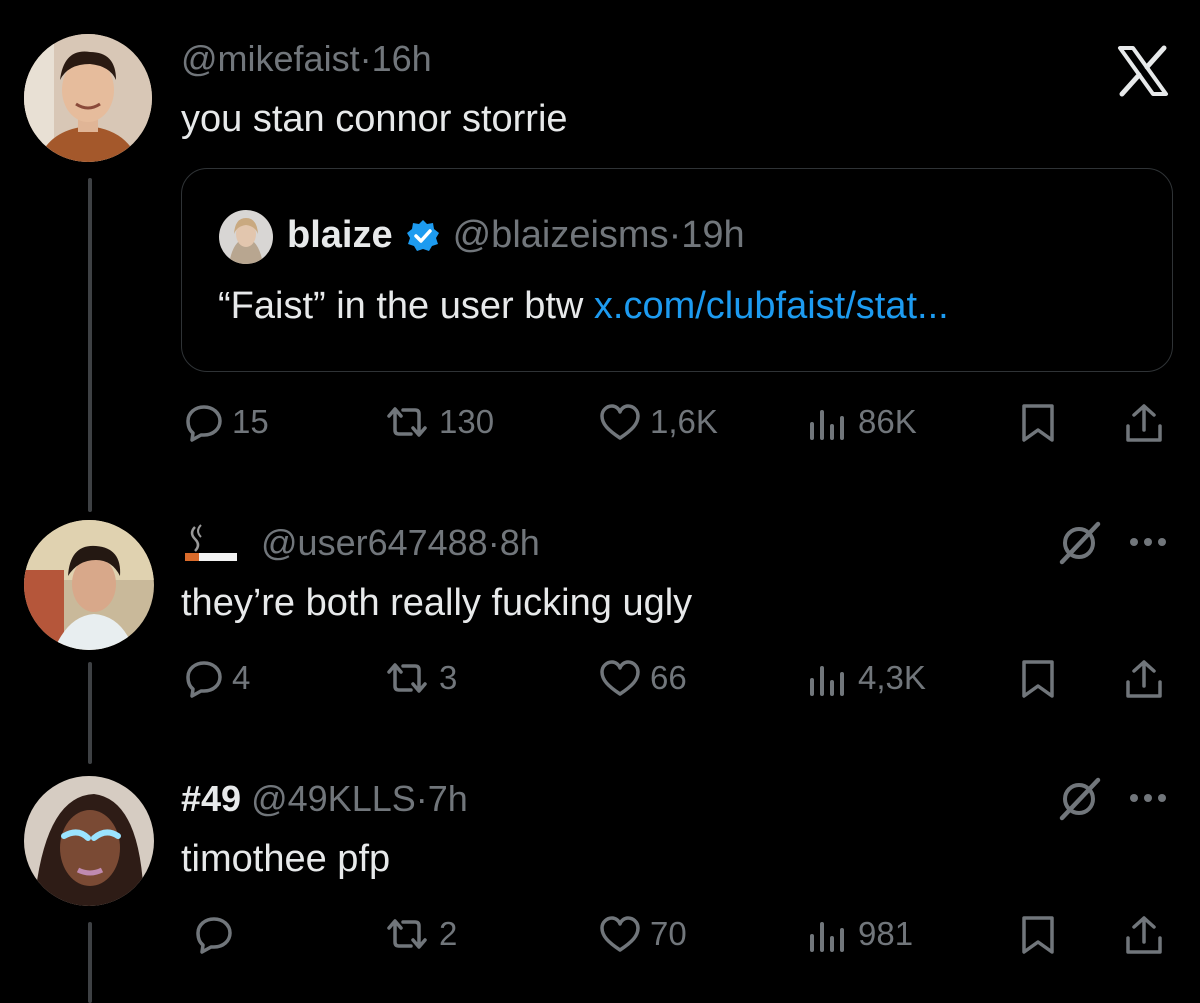  I want to click on repost-button: 3, so click(420, 678).